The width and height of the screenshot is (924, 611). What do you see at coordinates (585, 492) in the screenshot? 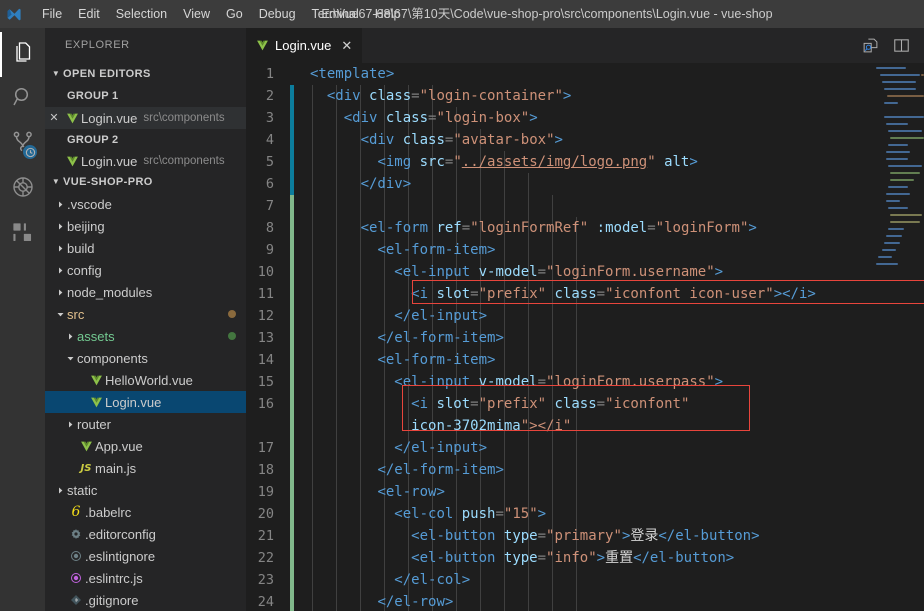
I see `code-line: 19 <el-row>` at bounding box center [585, 492].